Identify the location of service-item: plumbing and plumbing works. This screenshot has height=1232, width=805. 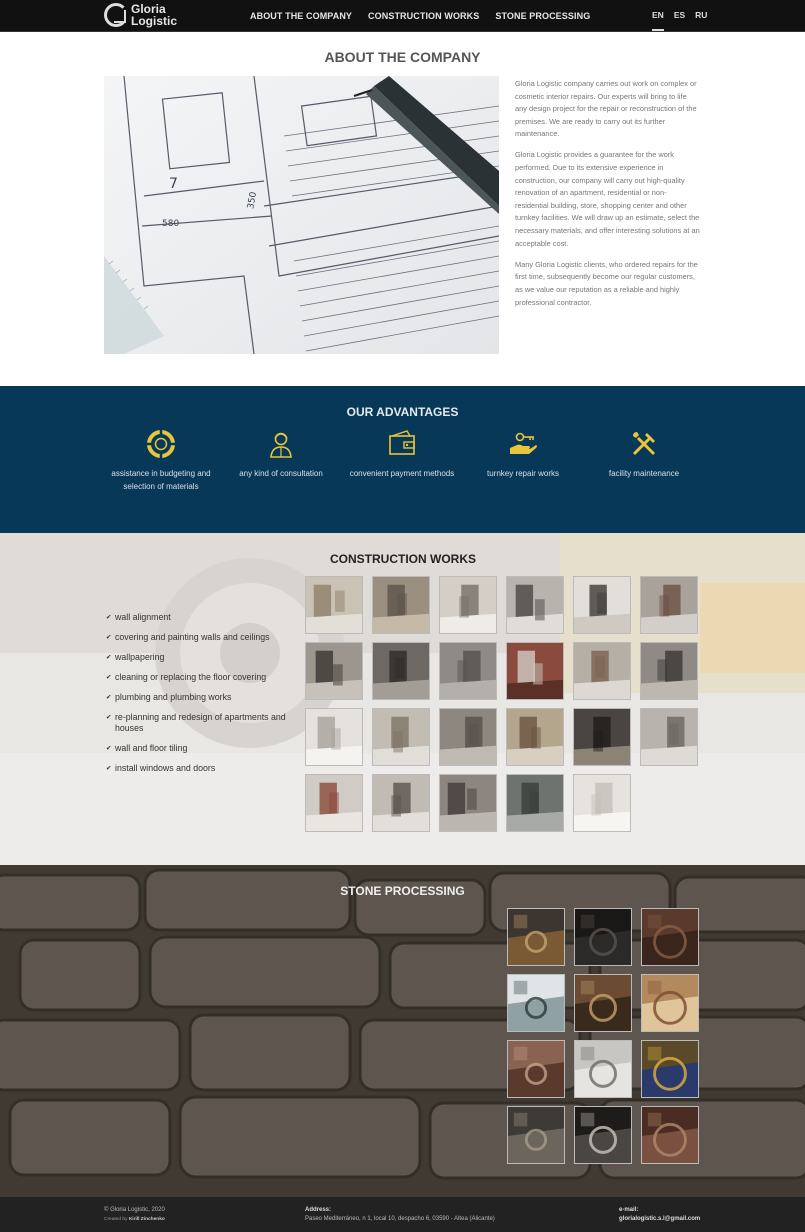
(198, 697).